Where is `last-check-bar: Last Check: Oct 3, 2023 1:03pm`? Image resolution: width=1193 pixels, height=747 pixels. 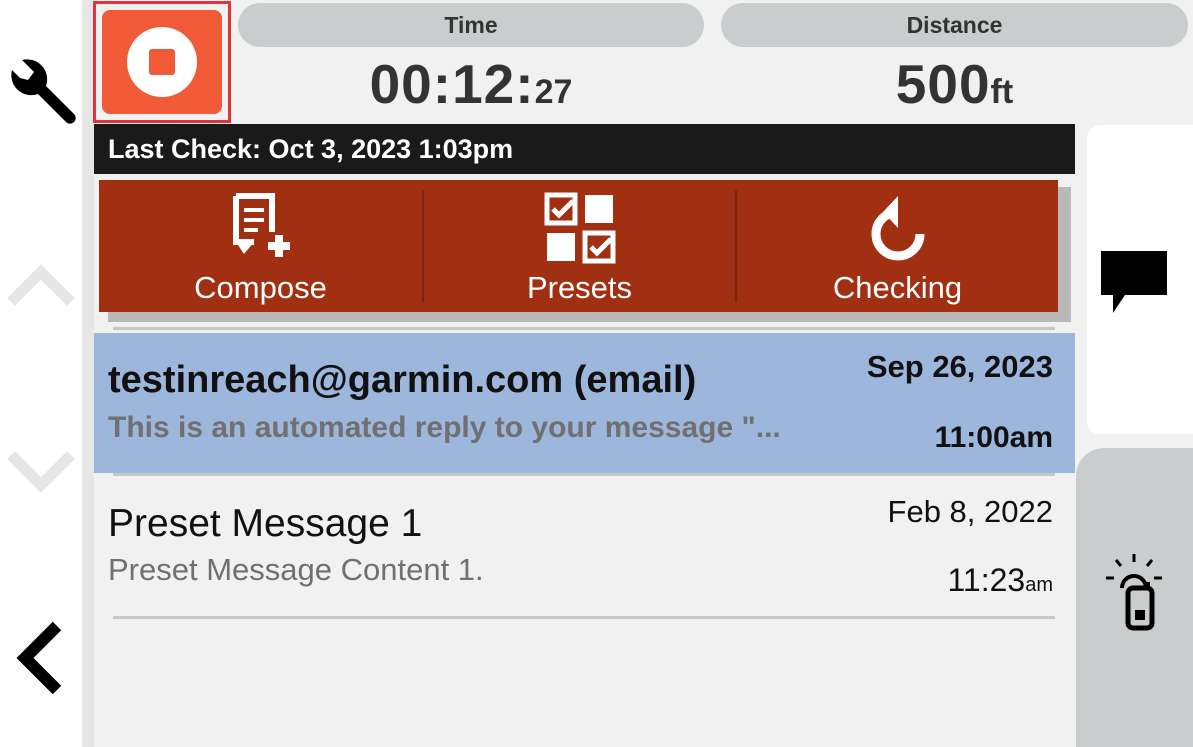 last-check-bar: Last Check: Oct 3, 2023 1:03pm is located at coordinates (584, 149).